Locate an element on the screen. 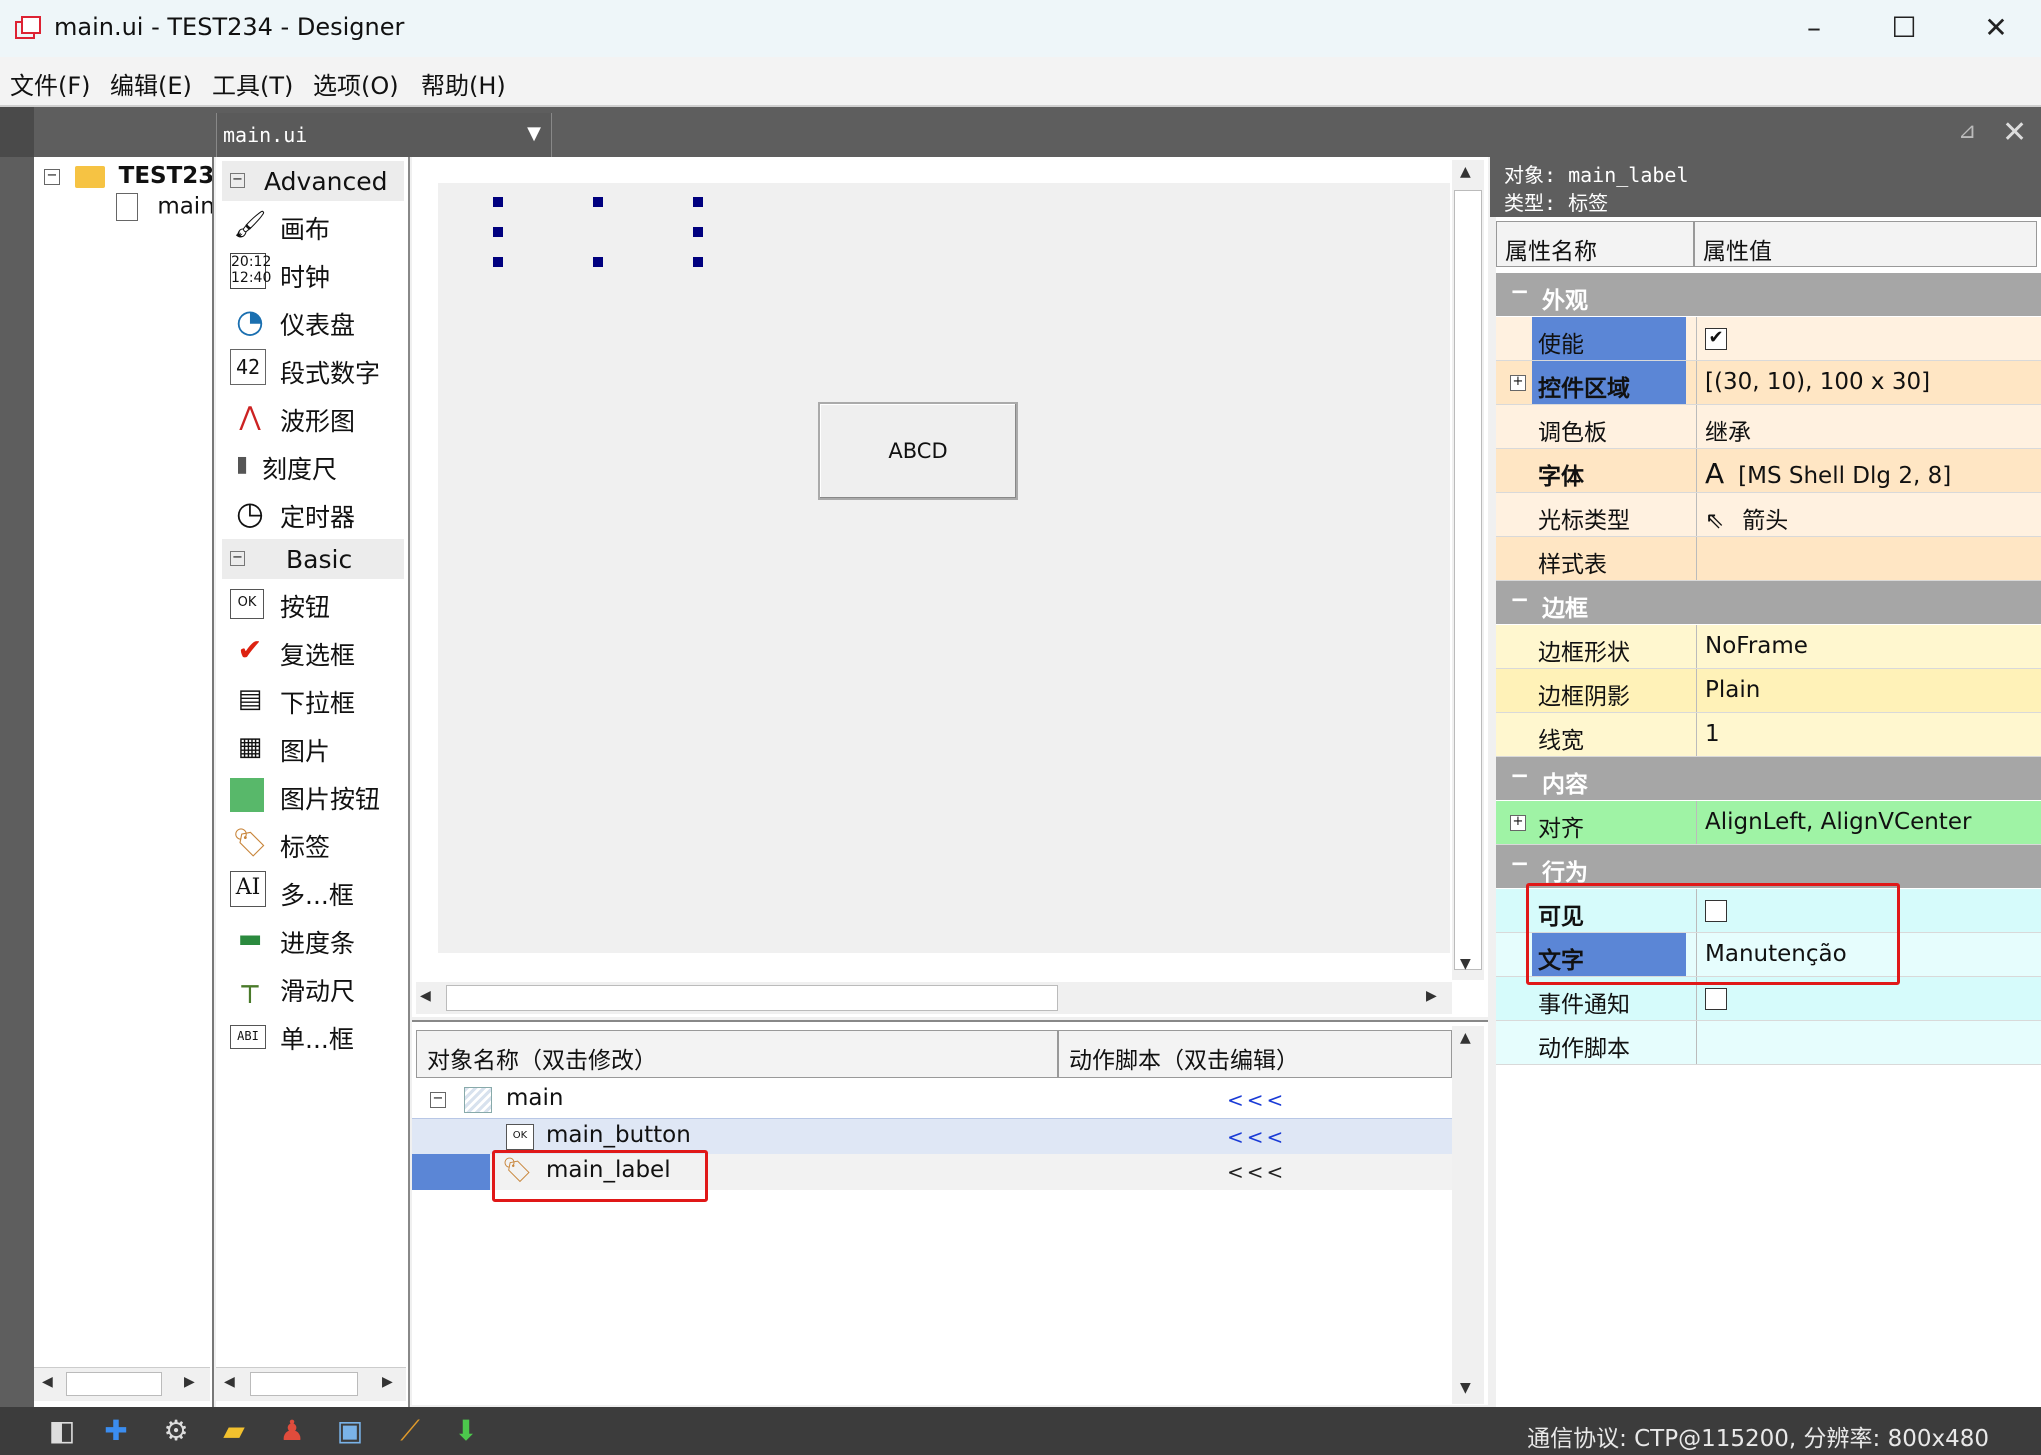 This screenshot has width=2041, height=1455. prop-row-frame-shape: 边框形状 NoFrame is located at coordinates (1768, 647).